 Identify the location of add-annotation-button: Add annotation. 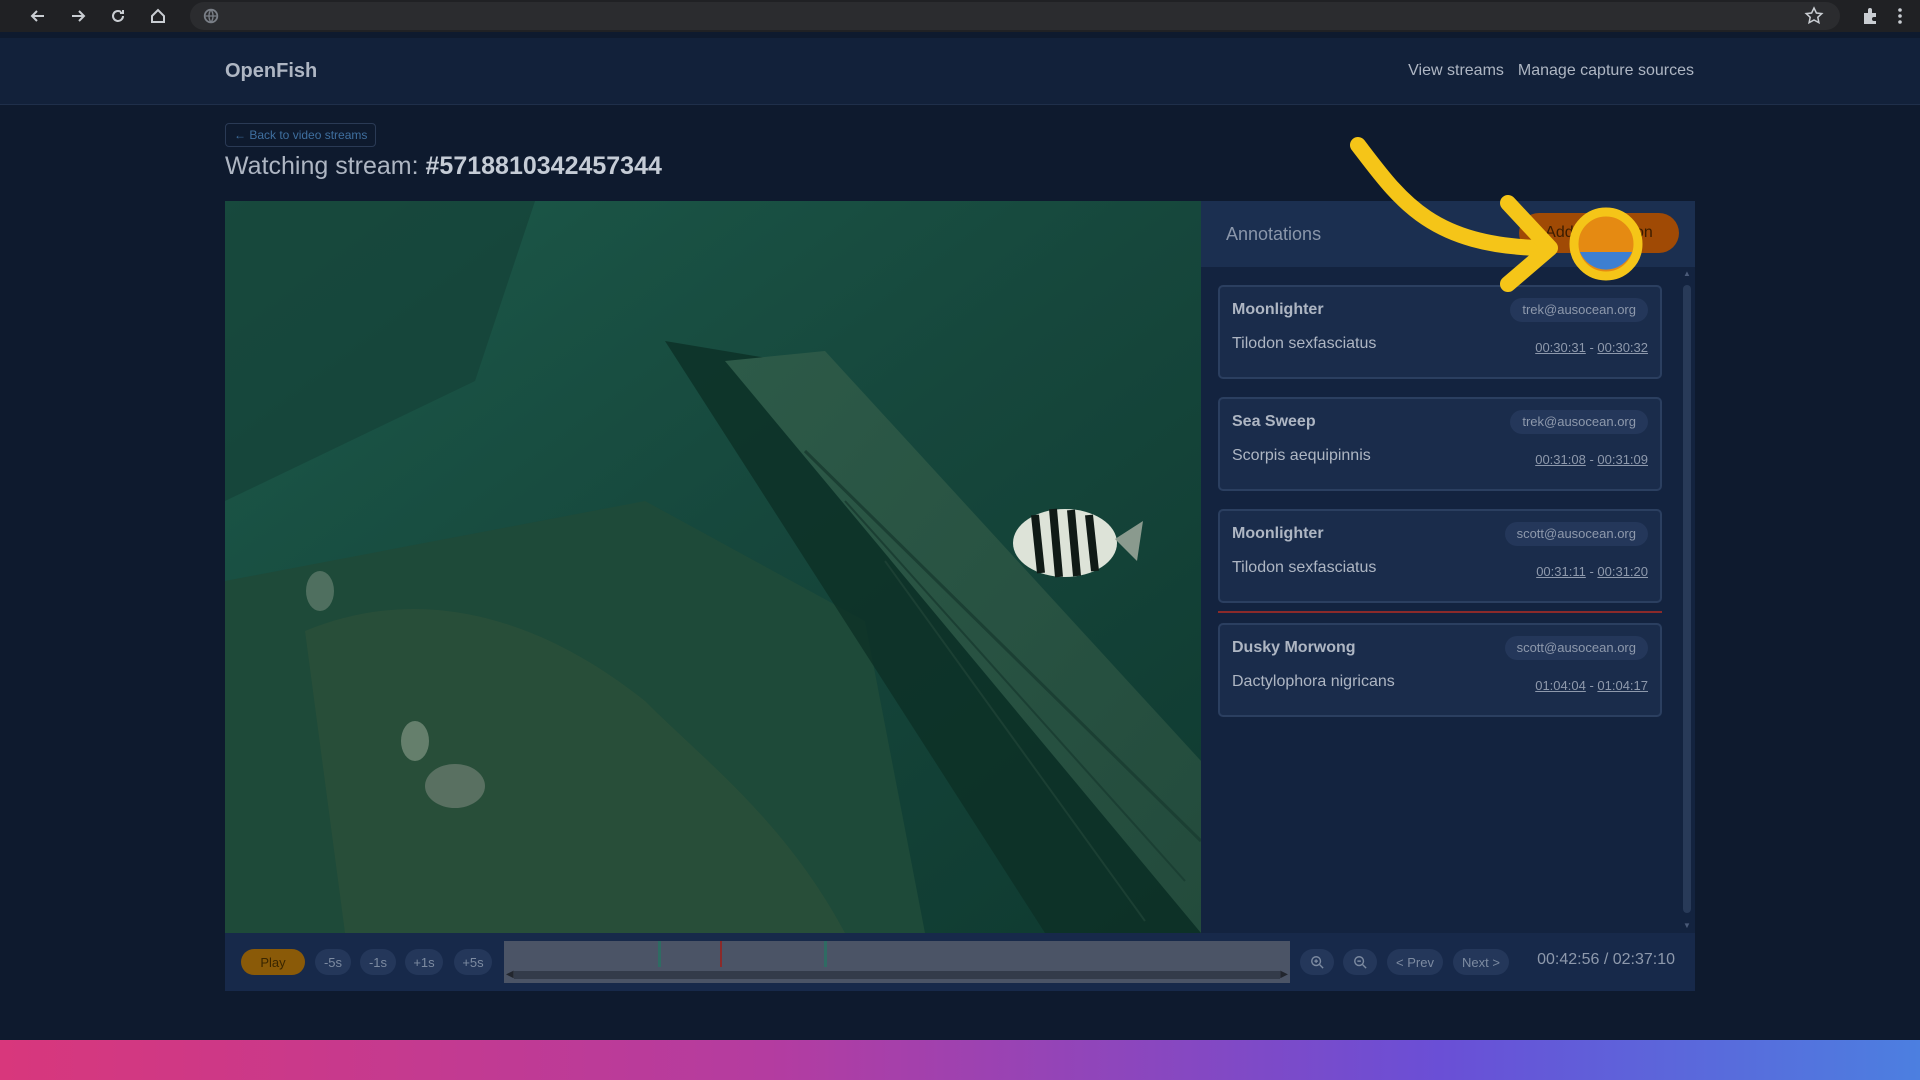
(1599, 233).